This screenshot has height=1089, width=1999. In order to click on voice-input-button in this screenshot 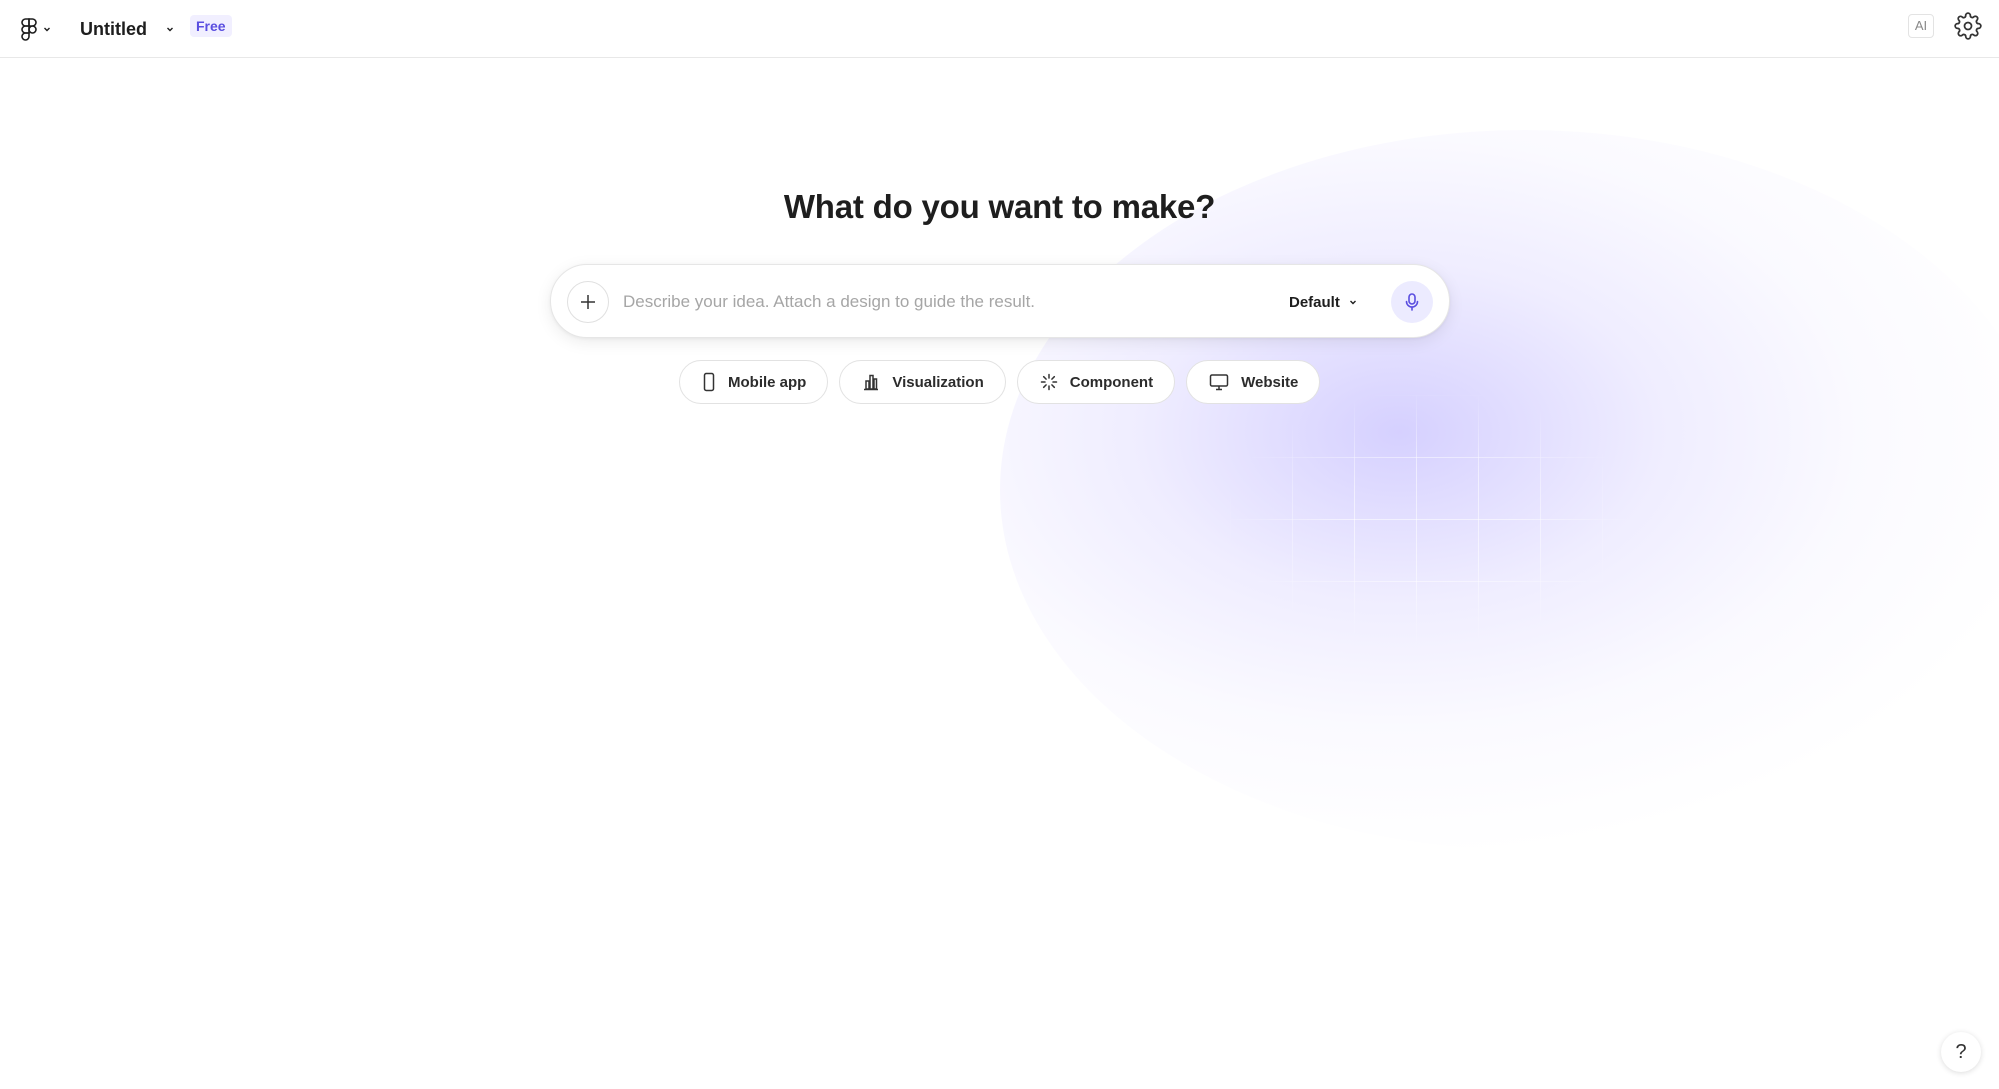, I will do `click(1412, 302)`.